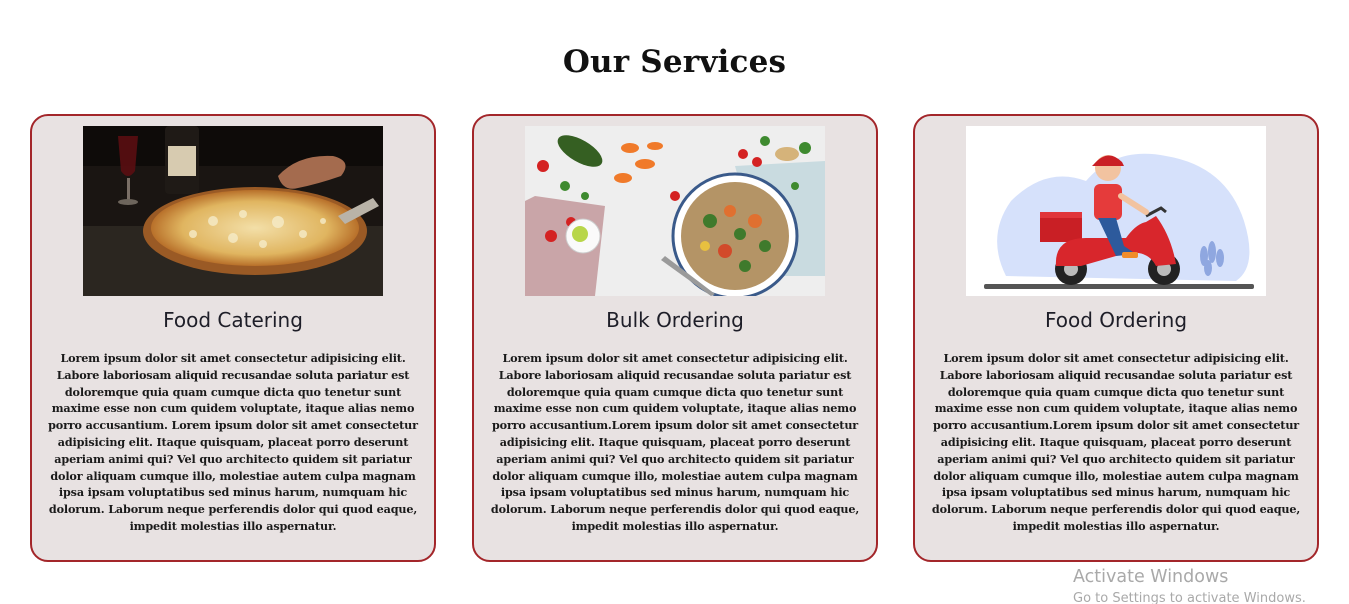 The image size is (1349, 604). What do you see at coordinates (233, 211) in the screenshot?
I see `pizza-photo` at bounding box center [233, 211].